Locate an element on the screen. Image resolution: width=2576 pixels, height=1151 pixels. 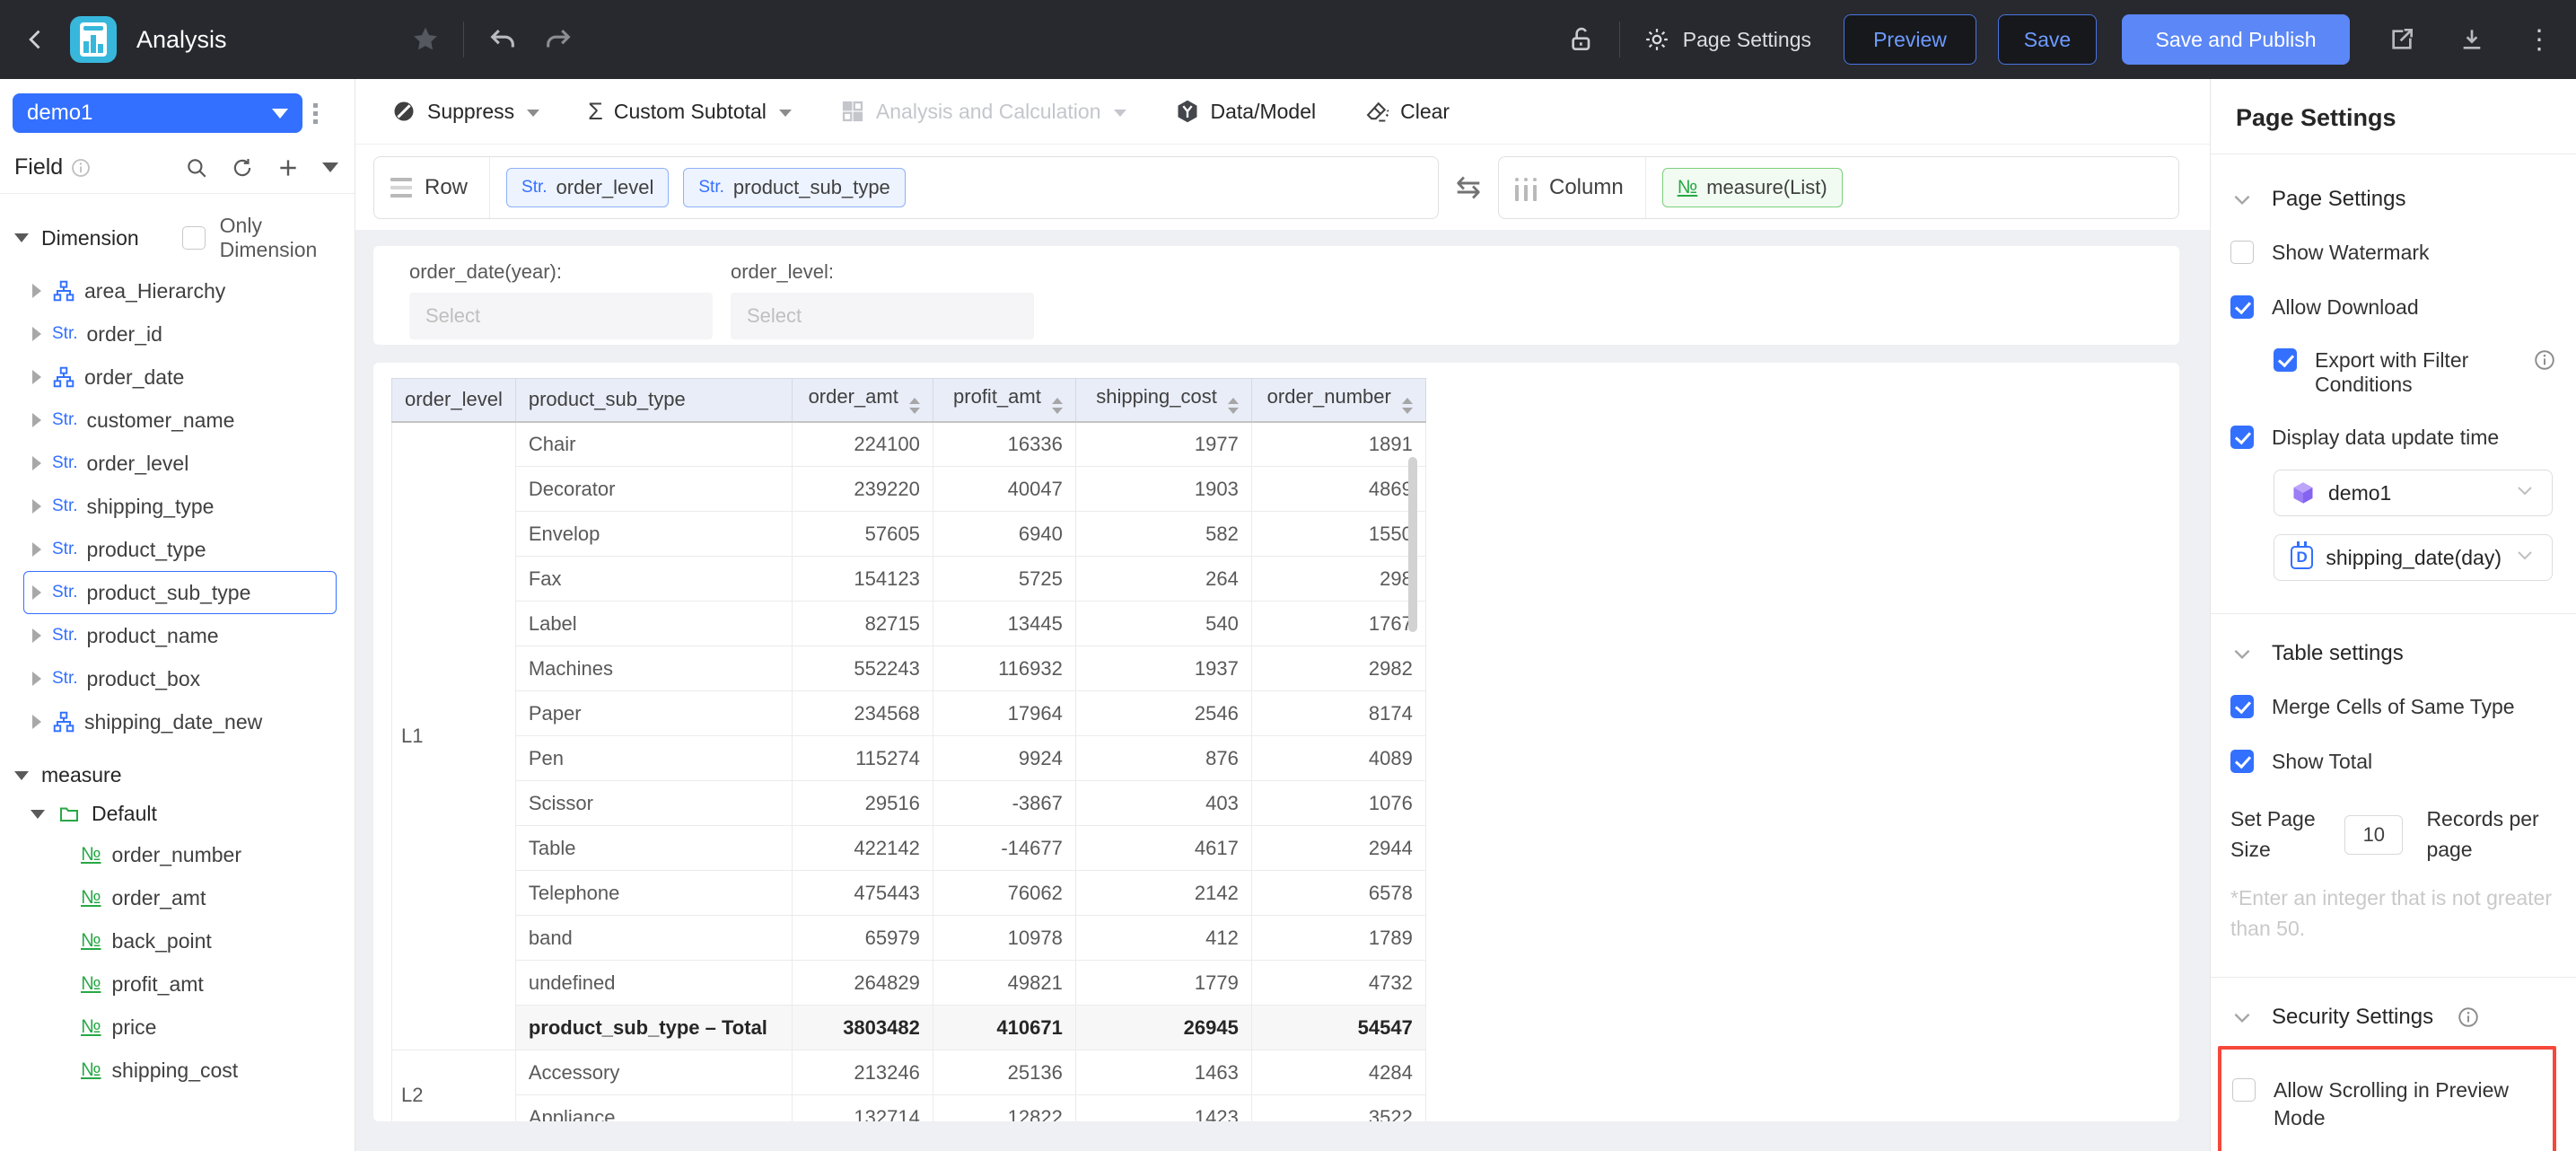
value-cell: 1937 is located at coordinates (1163, 668).